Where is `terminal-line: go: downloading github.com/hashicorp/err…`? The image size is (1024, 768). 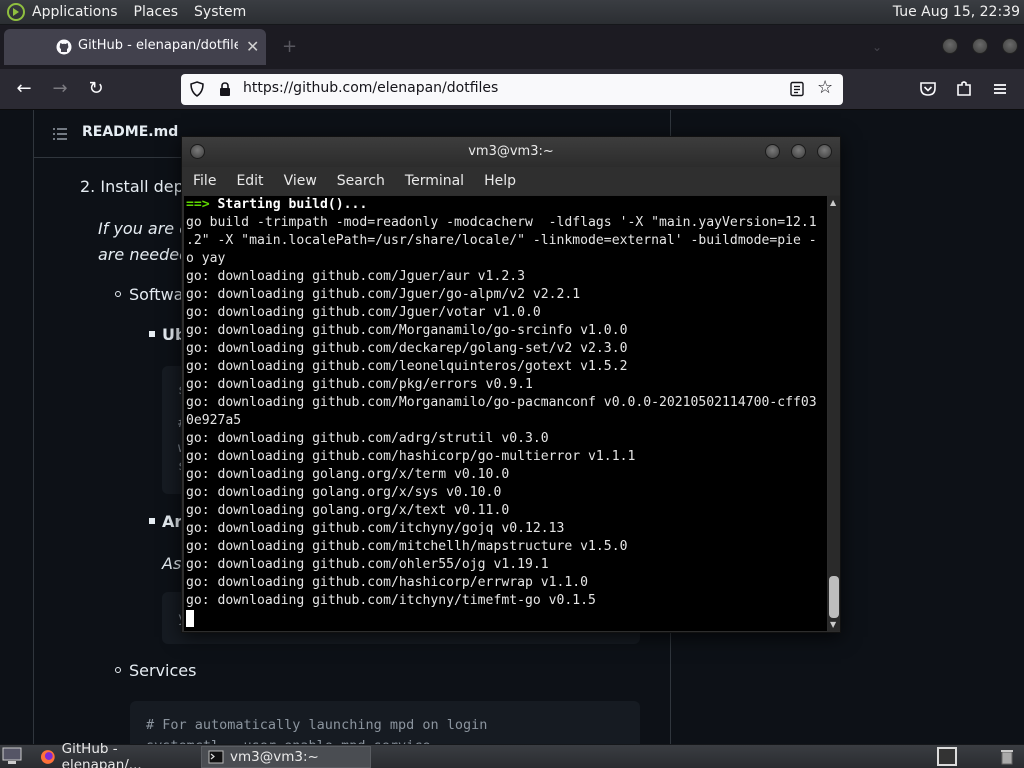 terminal-line: go: downloading github.com/hashicorp/err… is located at coordinates (387, 582).